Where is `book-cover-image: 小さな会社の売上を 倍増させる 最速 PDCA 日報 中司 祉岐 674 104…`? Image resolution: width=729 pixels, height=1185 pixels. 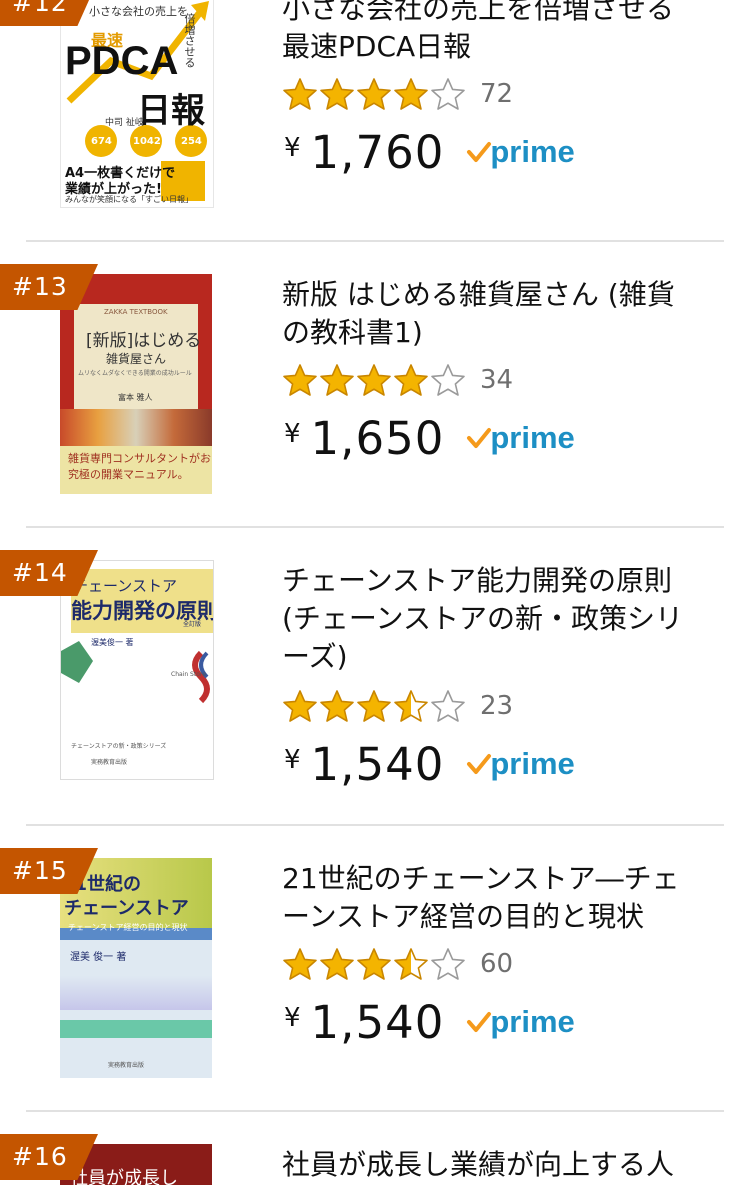
book-cover-image: 小さな会社の売上を 倍増させる 最速 PDCA 日報 中司 祉岐 674 104… is located at coordinates (137, 104).